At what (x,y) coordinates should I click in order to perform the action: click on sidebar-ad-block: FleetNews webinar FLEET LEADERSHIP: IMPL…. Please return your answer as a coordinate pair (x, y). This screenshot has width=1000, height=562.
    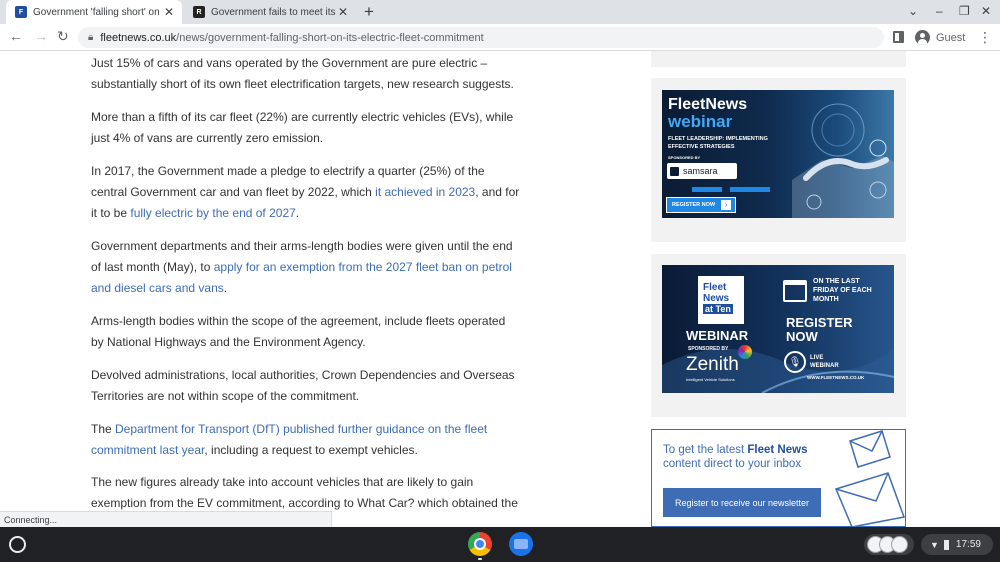
    Looking at the image, I should click on (778, 160).